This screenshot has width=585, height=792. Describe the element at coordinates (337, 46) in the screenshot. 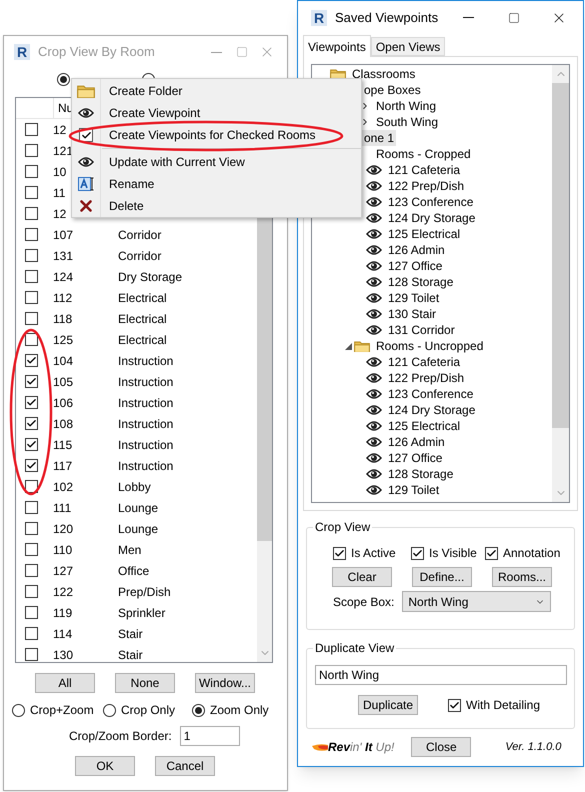

I see `tab: Viewpoints` at that location.